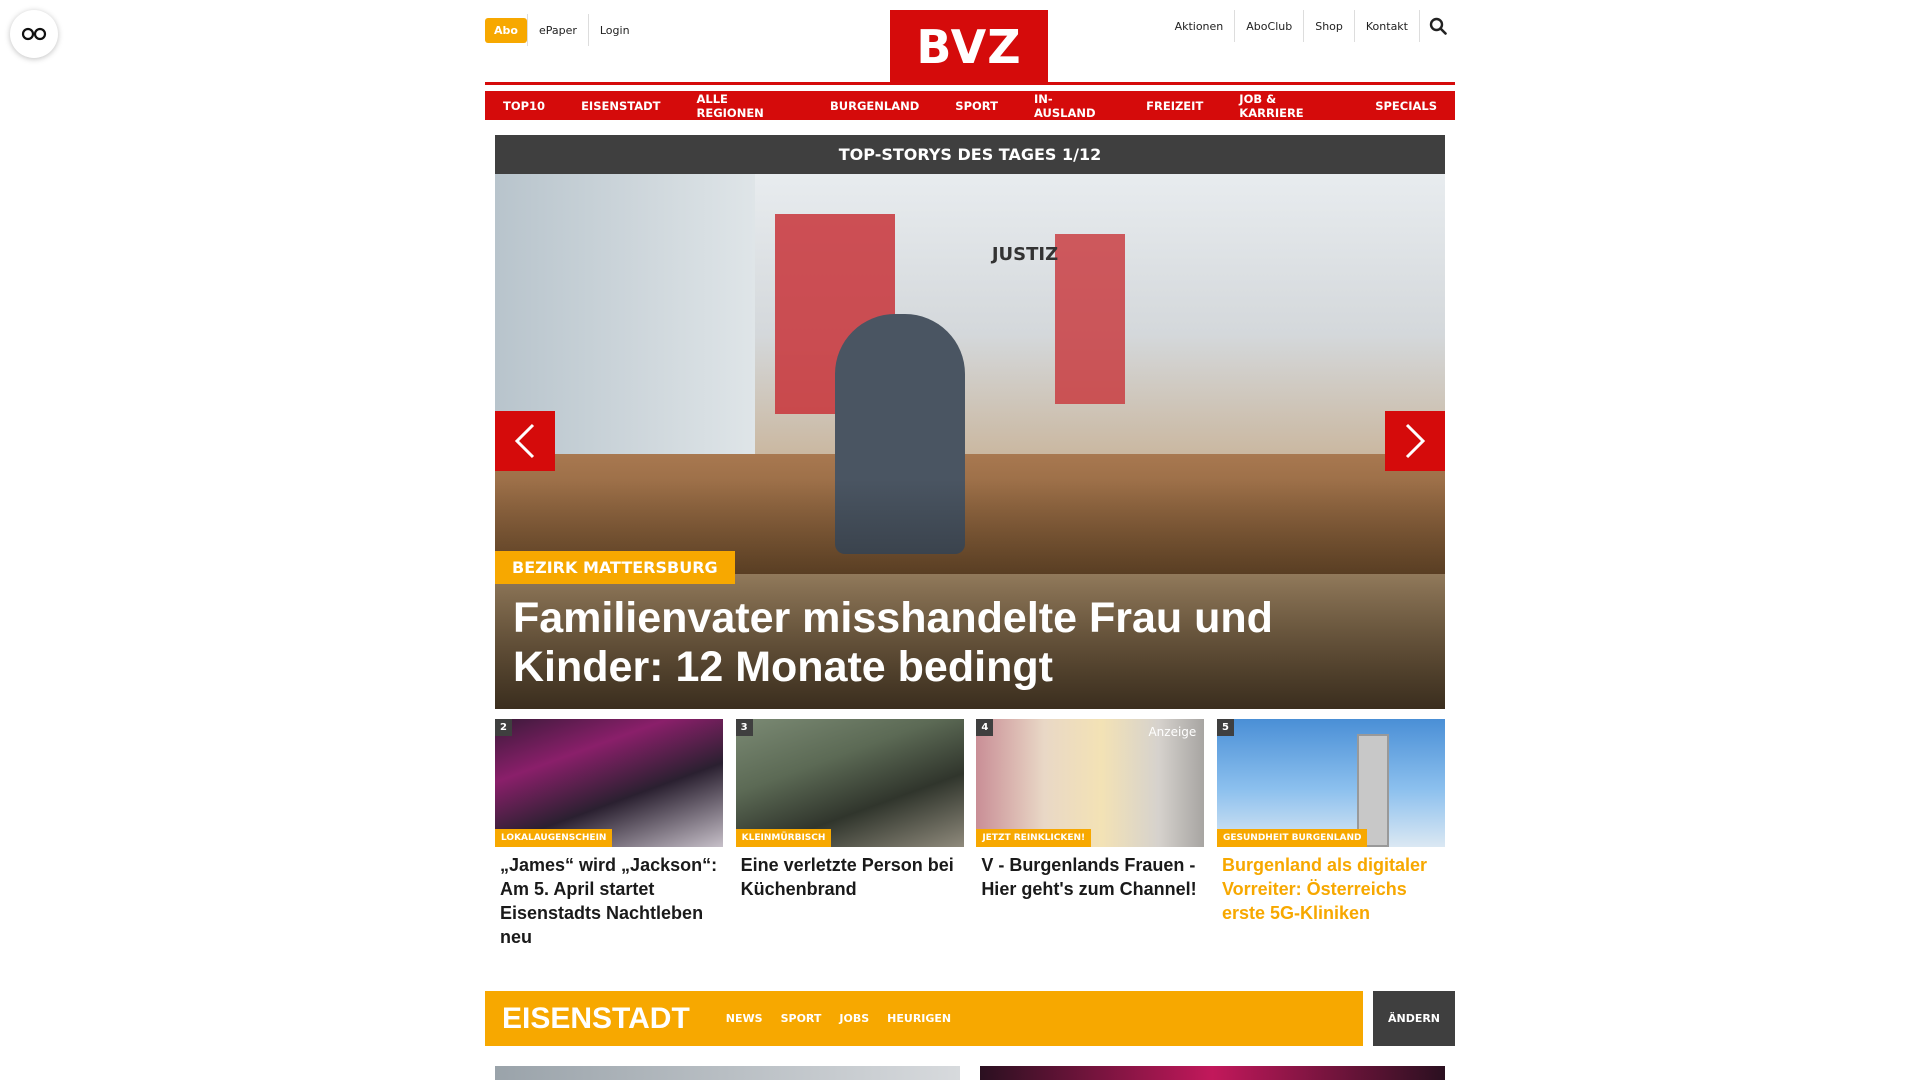 The image size is (1920, 1080). I want to click on nav-item-in-ausland: IN-AUSLAND, so click(1072, 105).